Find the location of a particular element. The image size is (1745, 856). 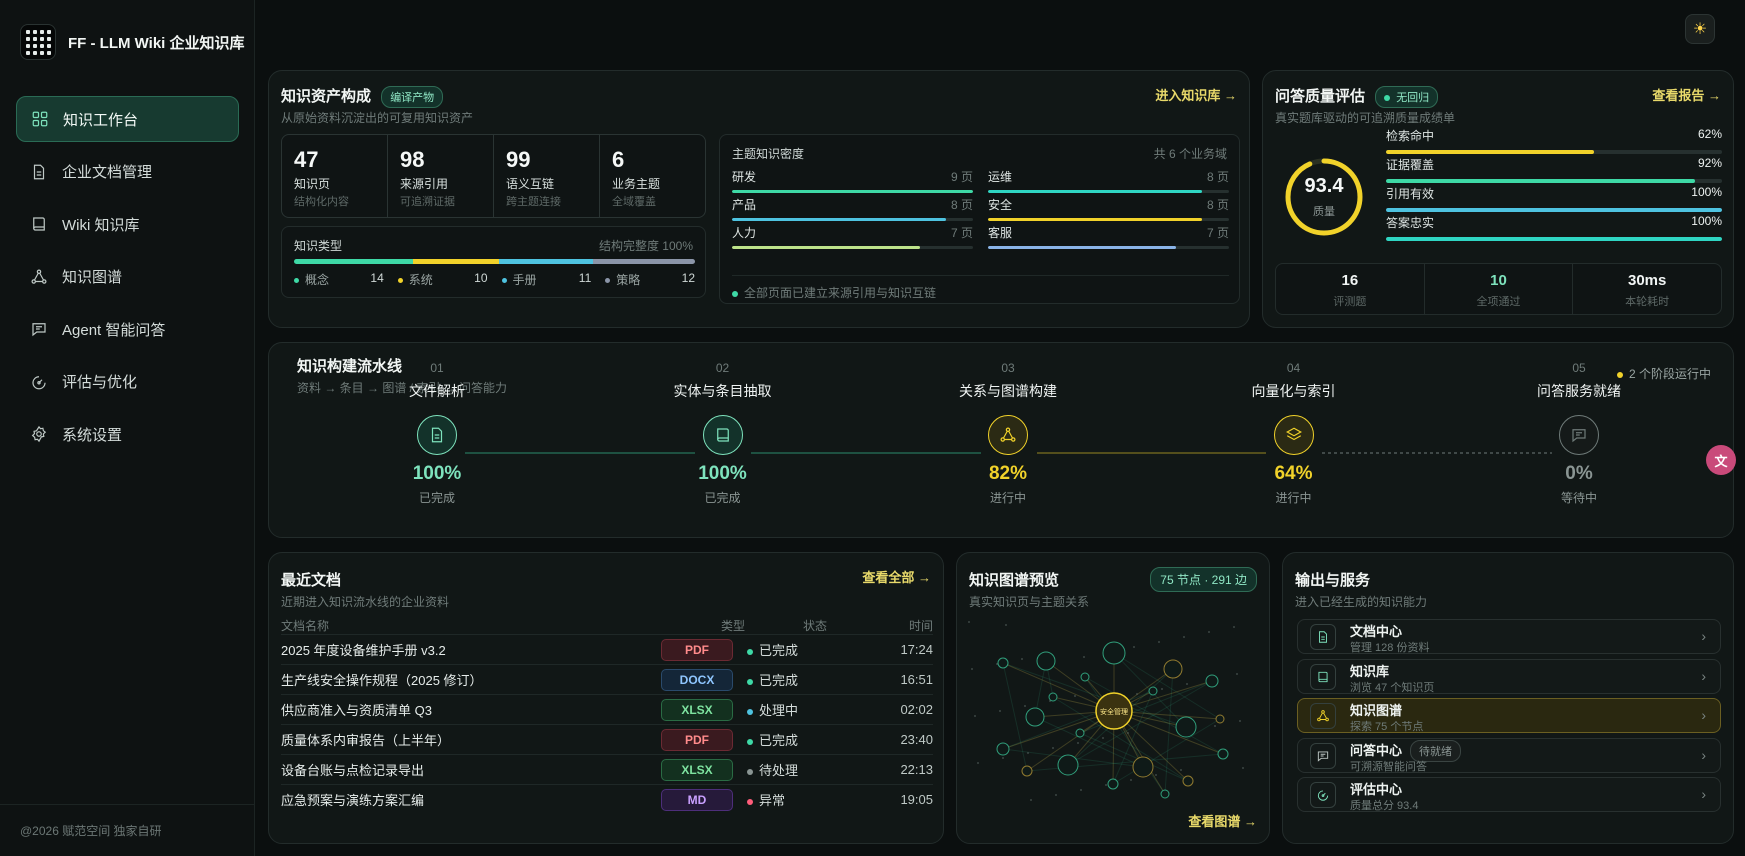

pipeline-step: 04 向量化与索引 64% 进行中 is located at coordinates (1294, 433).